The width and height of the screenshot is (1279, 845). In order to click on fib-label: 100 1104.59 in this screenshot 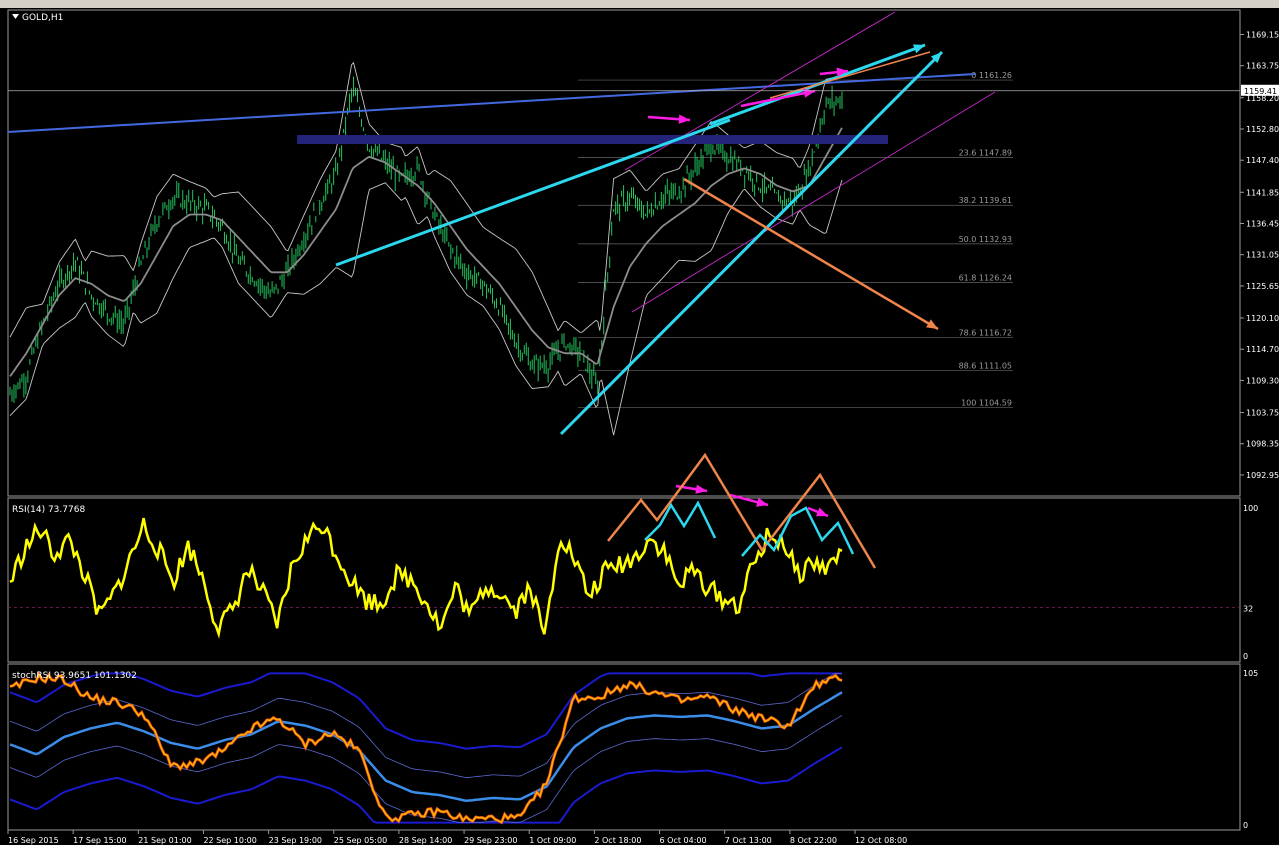, I will do `click(986, 403)`.